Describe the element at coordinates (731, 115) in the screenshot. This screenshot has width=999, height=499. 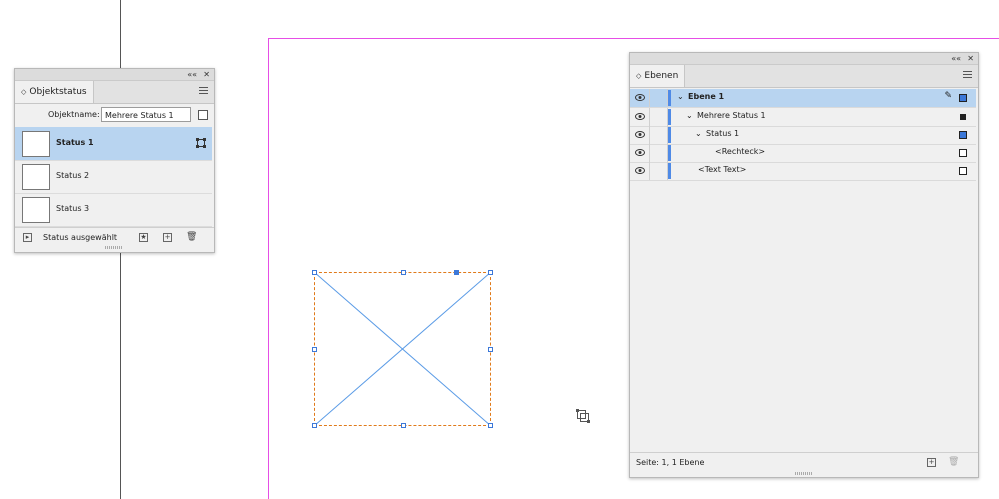
I see `layer-name: Mehrere Status 1` at that location.